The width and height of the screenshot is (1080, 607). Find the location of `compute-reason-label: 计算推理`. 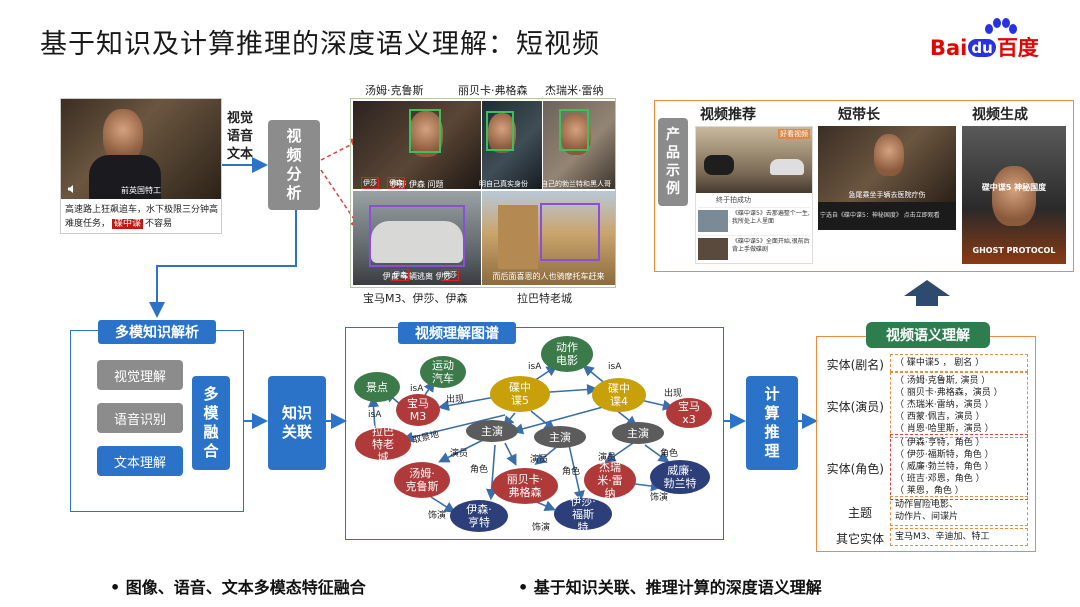

compute-reason-label: 计算推理 is located at coordinates (772, 422).